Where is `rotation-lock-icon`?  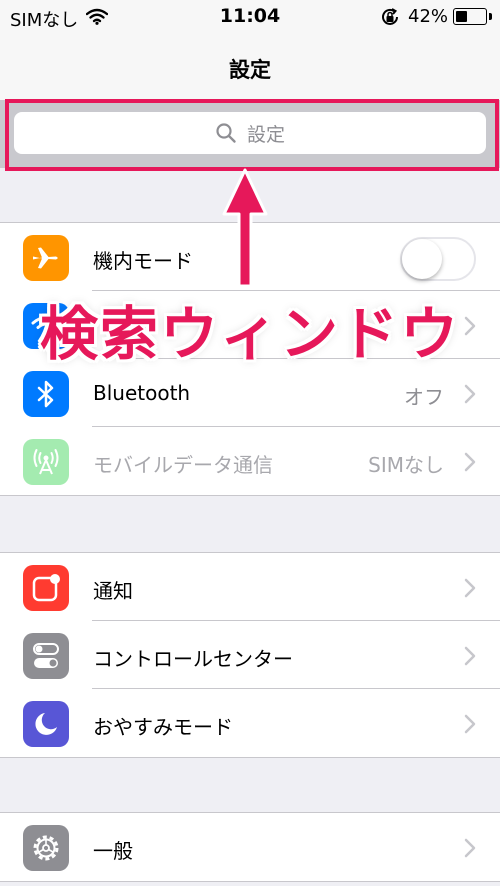 rotation-lock-icon is located at coordinates (390, 19).